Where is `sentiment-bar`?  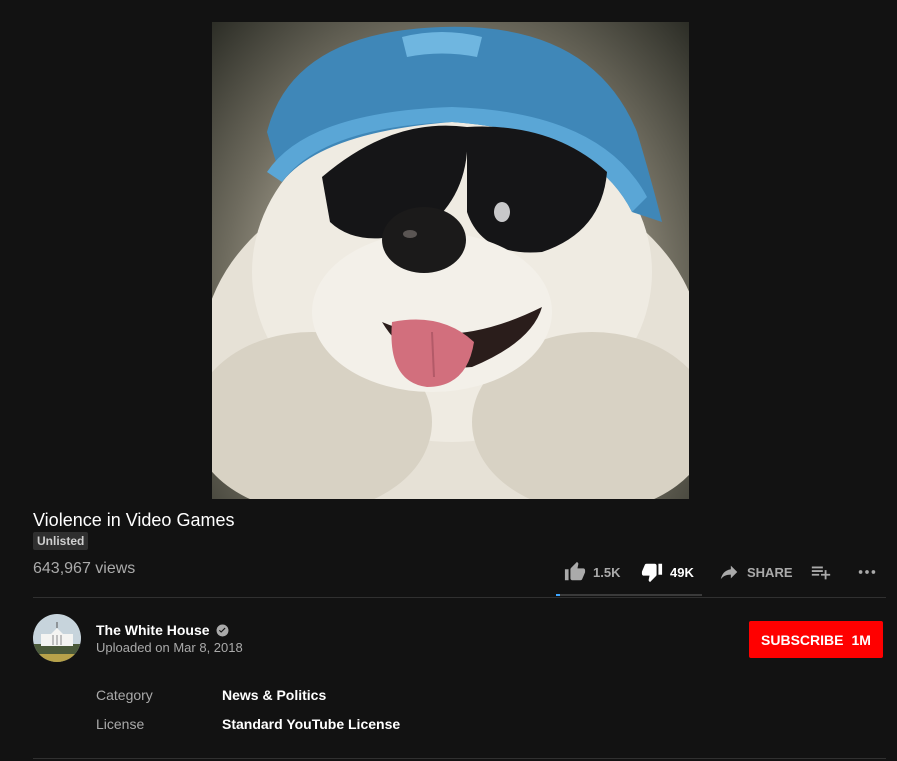 sentiment-bar is located at coordinates (629, 595).